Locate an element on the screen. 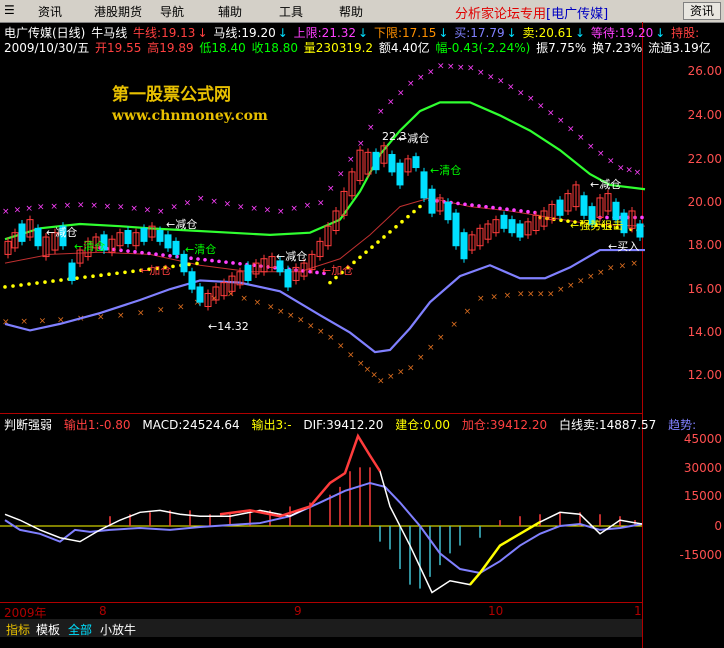 This screenshot has height=648, width=724. system-icon: ☰ is located at coordinates (9, 10).